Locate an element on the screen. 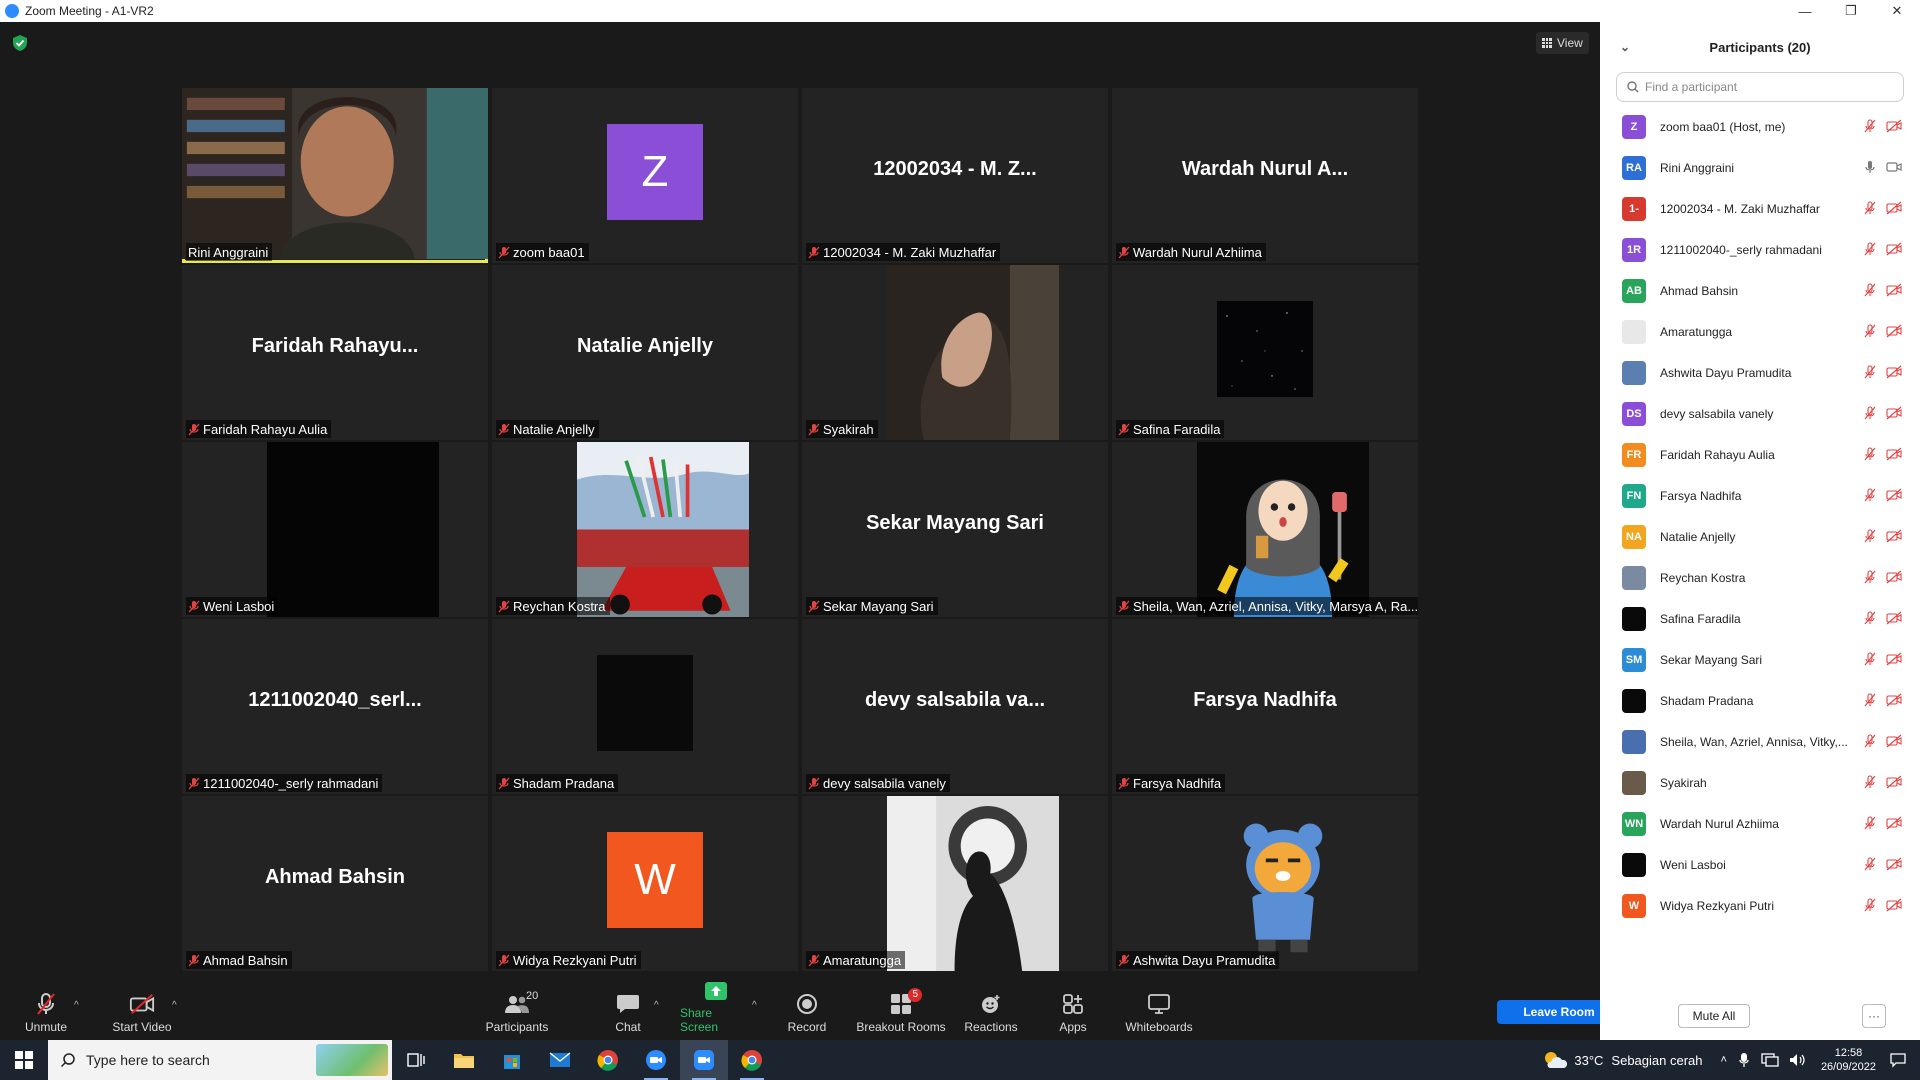  video-tile: Farsya Nadhifa Farsya Nadhifa is located at coordinates (1265, 706).